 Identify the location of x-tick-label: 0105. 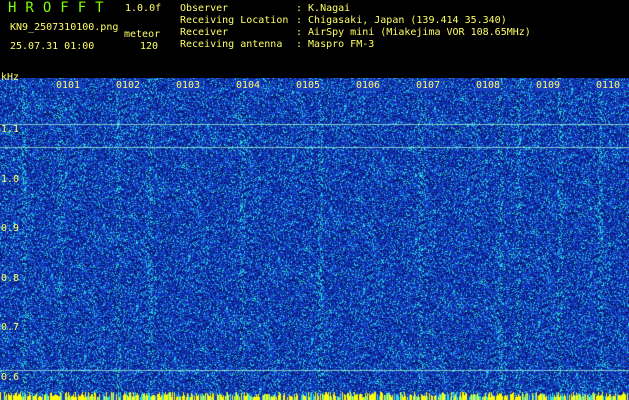
(308, 85).